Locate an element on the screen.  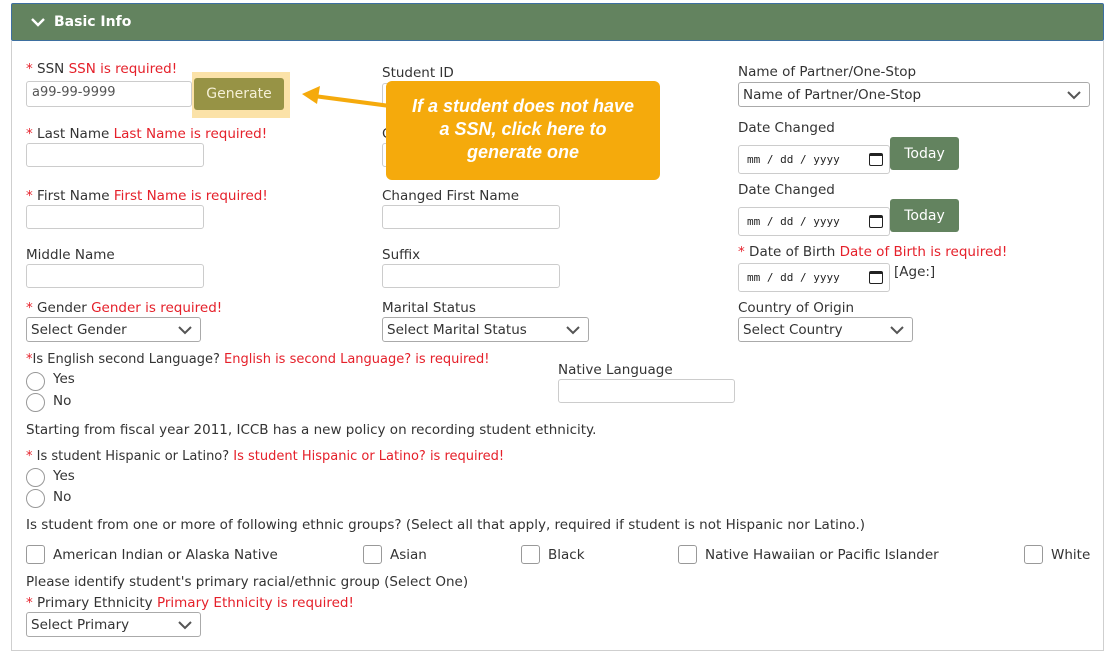
gender-label: * Gender Gender is required! is located at coordinates (124, 308).